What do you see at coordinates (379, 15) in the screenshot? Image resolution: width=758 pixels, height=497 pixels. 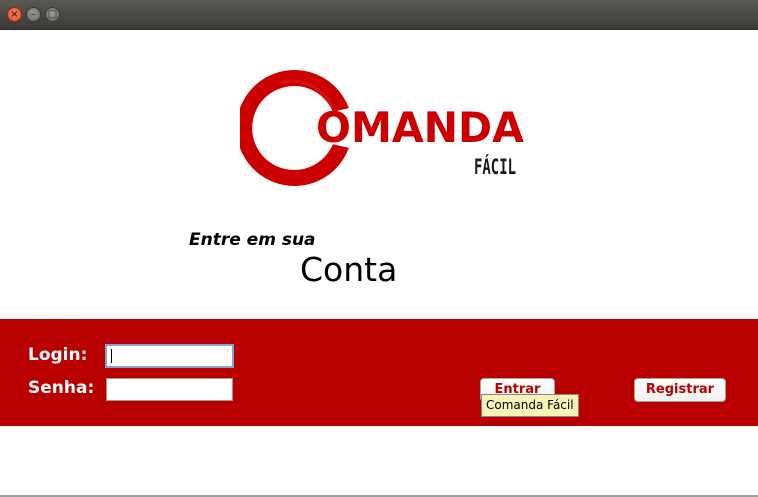 I see `window-titlebar: × – □` at bounding box center [379, 15].